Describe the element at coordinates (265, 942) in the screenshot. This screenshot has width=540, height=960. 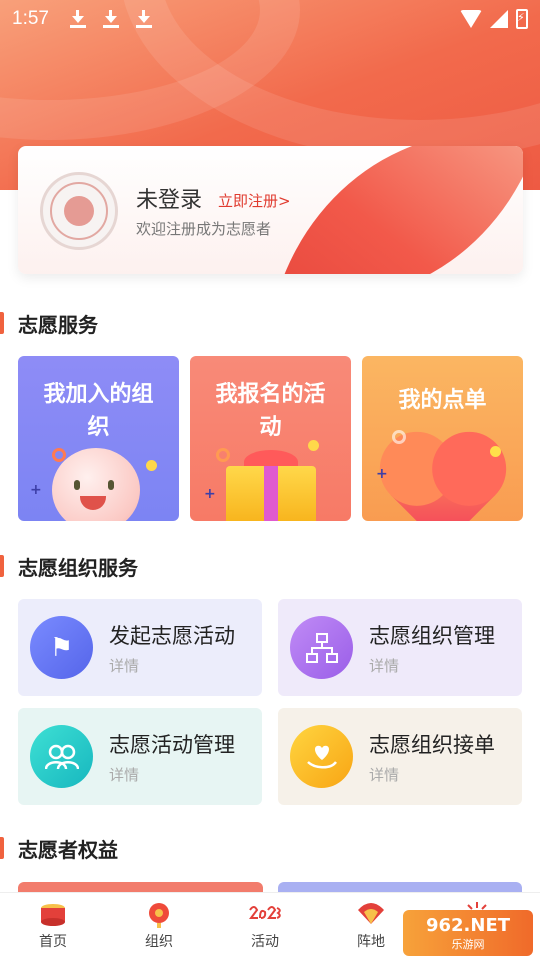
I see `nav-label: 活动` at that location.